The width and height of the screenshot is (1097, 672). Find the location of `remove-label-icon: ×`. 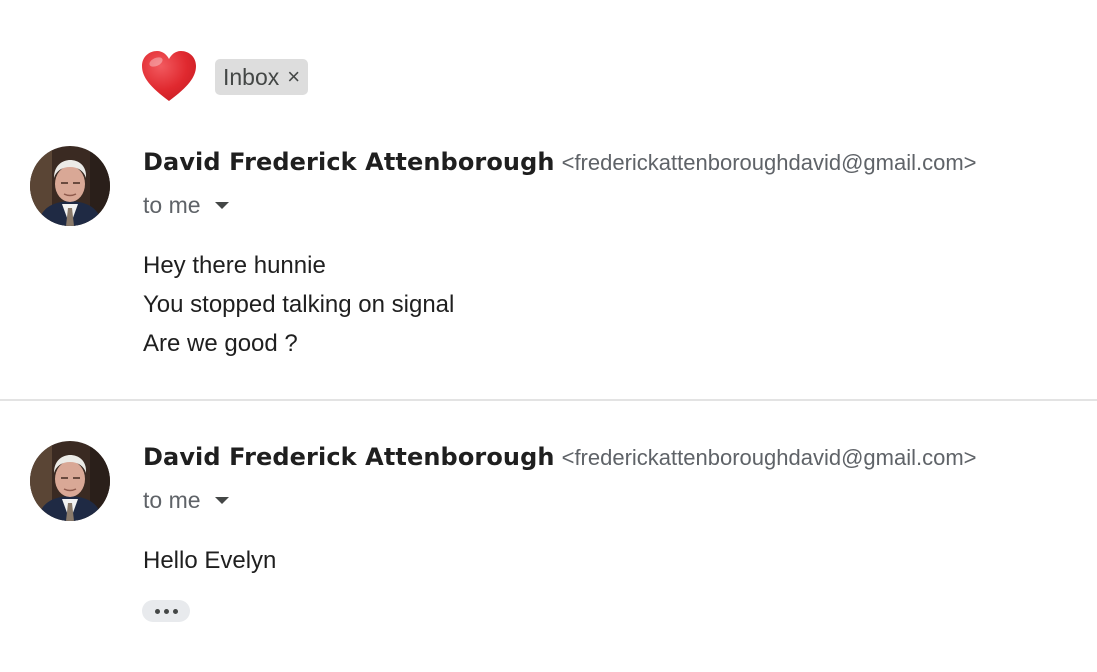

remove-label-icon: × is located at coordinates (293, 77).